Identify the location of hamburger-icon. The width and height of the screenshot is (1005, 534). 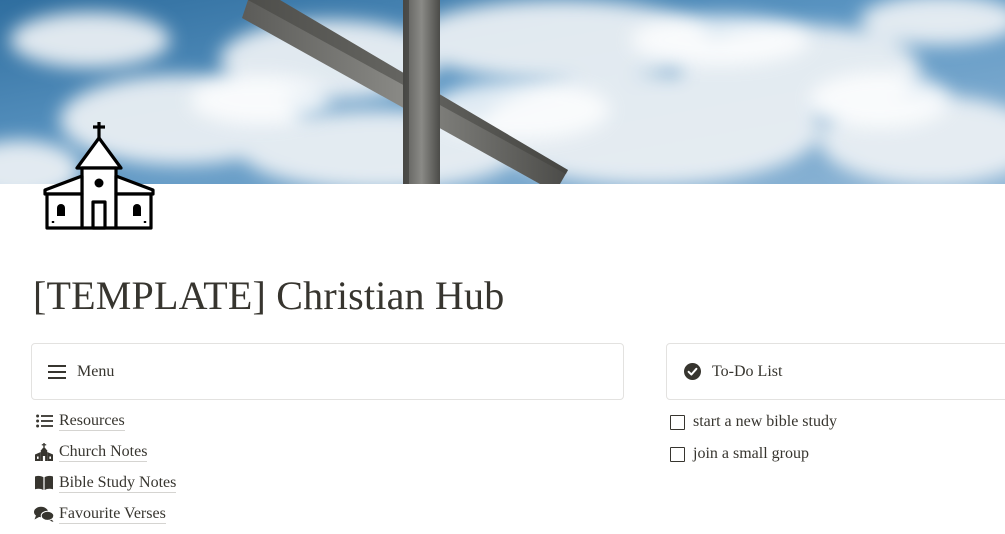
(57, 372).